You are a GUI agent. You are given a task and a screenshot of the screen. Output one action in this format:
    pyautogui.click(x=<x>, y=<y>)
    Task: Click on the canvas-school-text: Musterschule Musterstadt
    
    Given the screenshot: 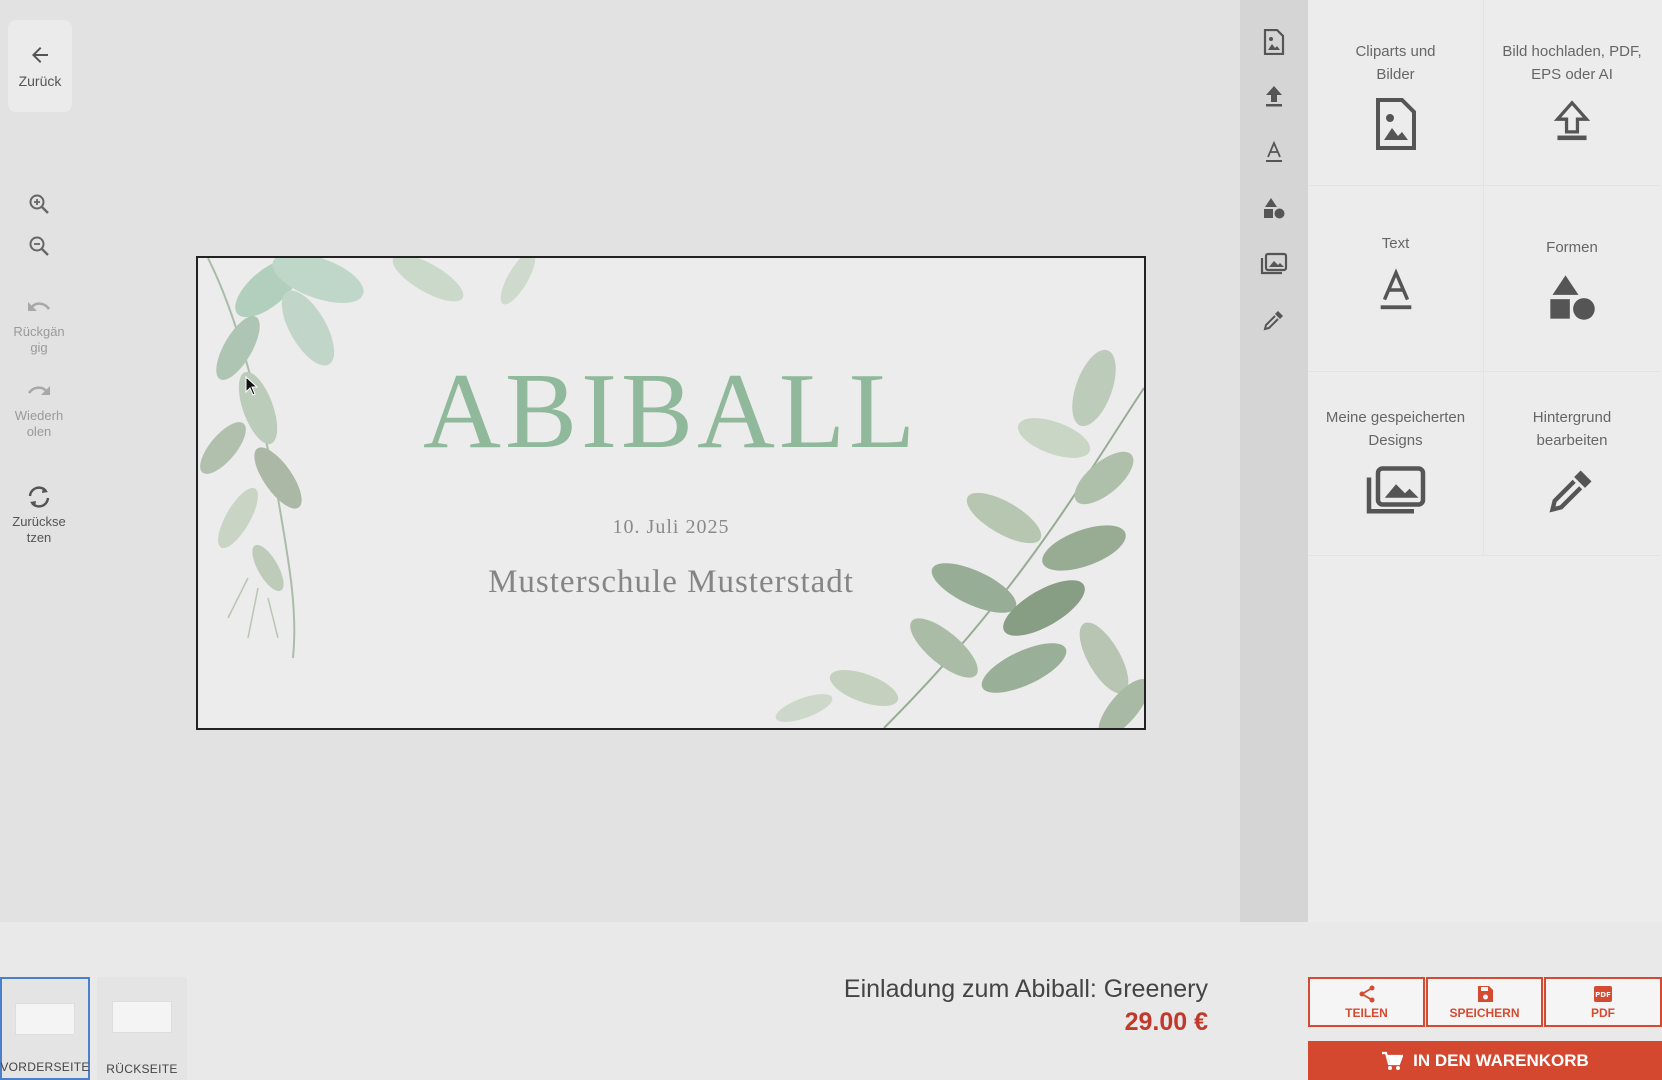 What is the action you would take?
    pyautogui.click(x=671, y=582)
    